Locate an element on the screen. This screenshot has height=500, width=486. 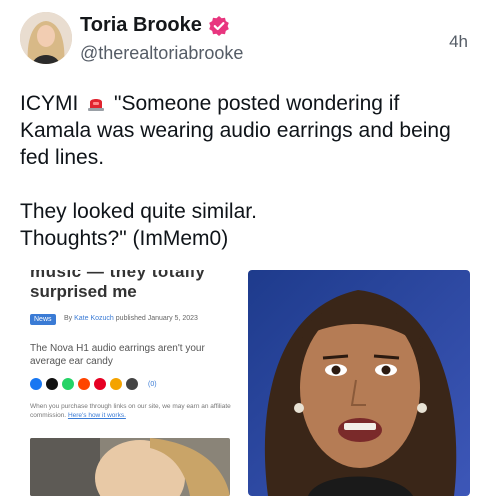
pinterest-icon is located at coordinates (100, 384).